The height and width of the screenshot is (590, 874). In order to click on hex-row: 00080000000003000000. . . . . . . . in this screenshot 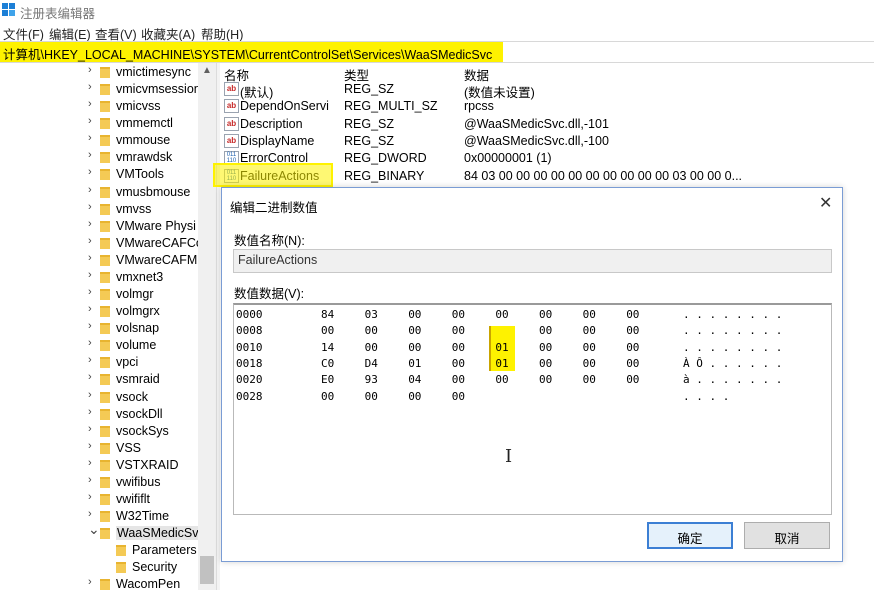, I will do `click(532, 330)`.